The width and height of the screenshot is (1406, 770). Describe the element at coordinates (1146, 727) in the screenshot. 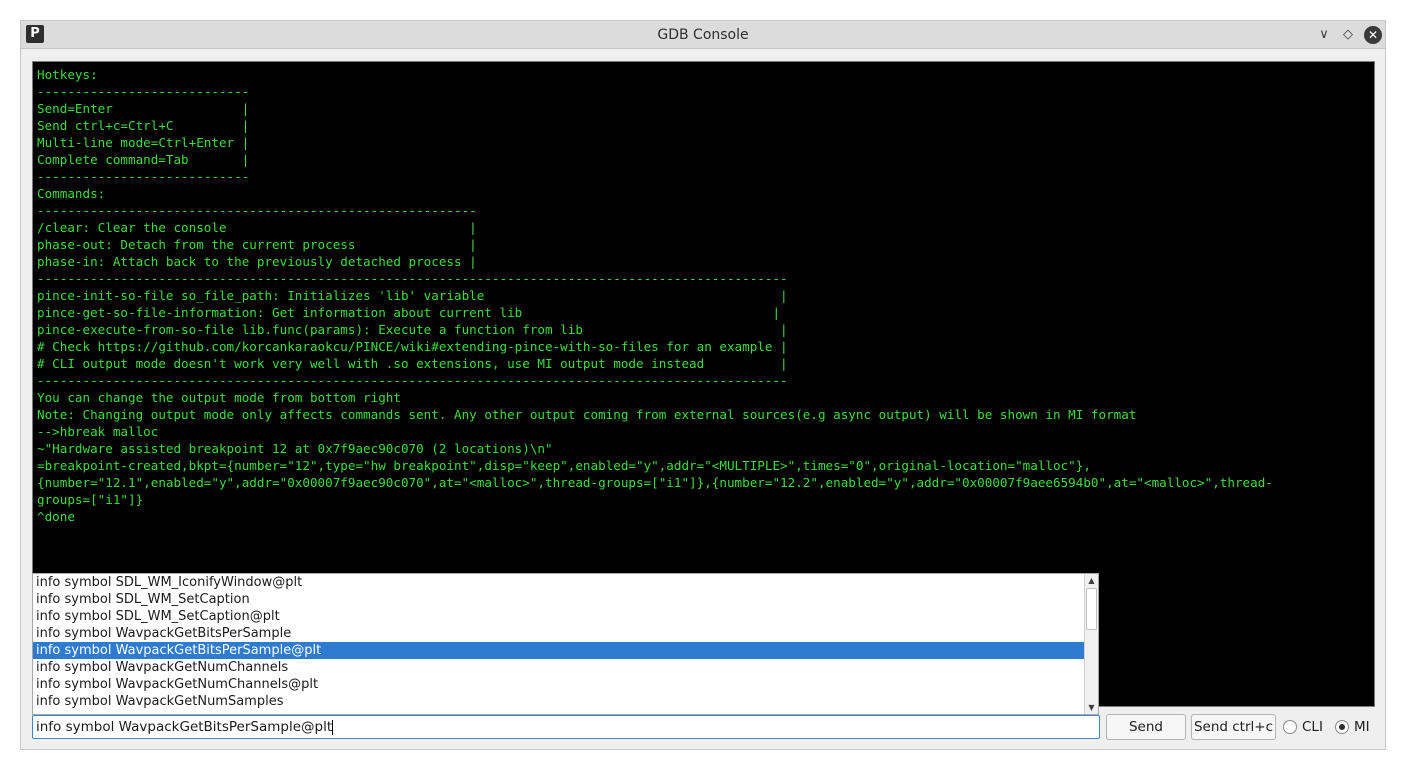

I see `send-button: Send` at that location.